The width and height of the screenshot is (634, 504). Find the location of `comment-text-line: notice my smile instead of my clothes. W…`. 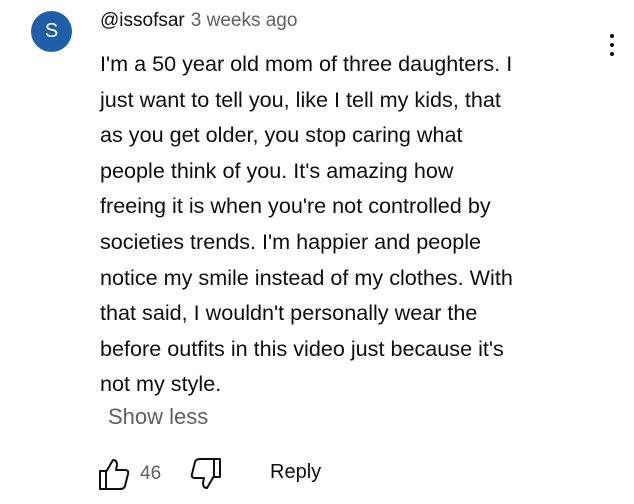

comment-text-line: notice my smile instead of my clothes. W… is located at coordinates (306, 277).